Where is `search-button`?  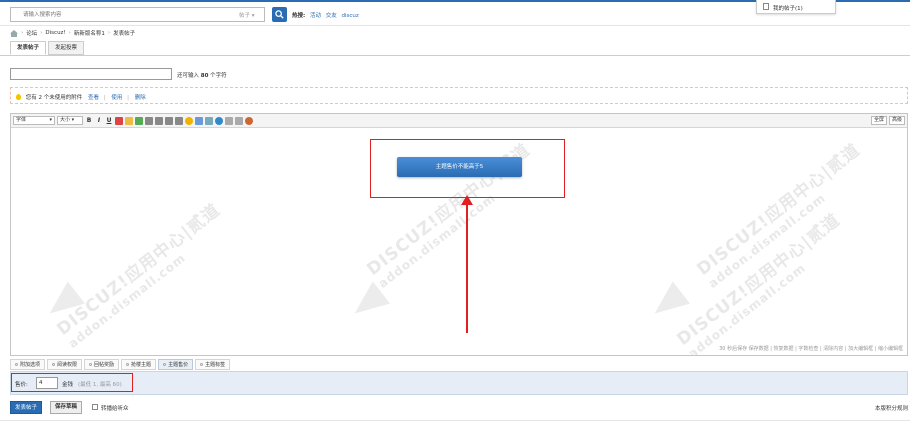 search-button is located at coordinates (279, 14).